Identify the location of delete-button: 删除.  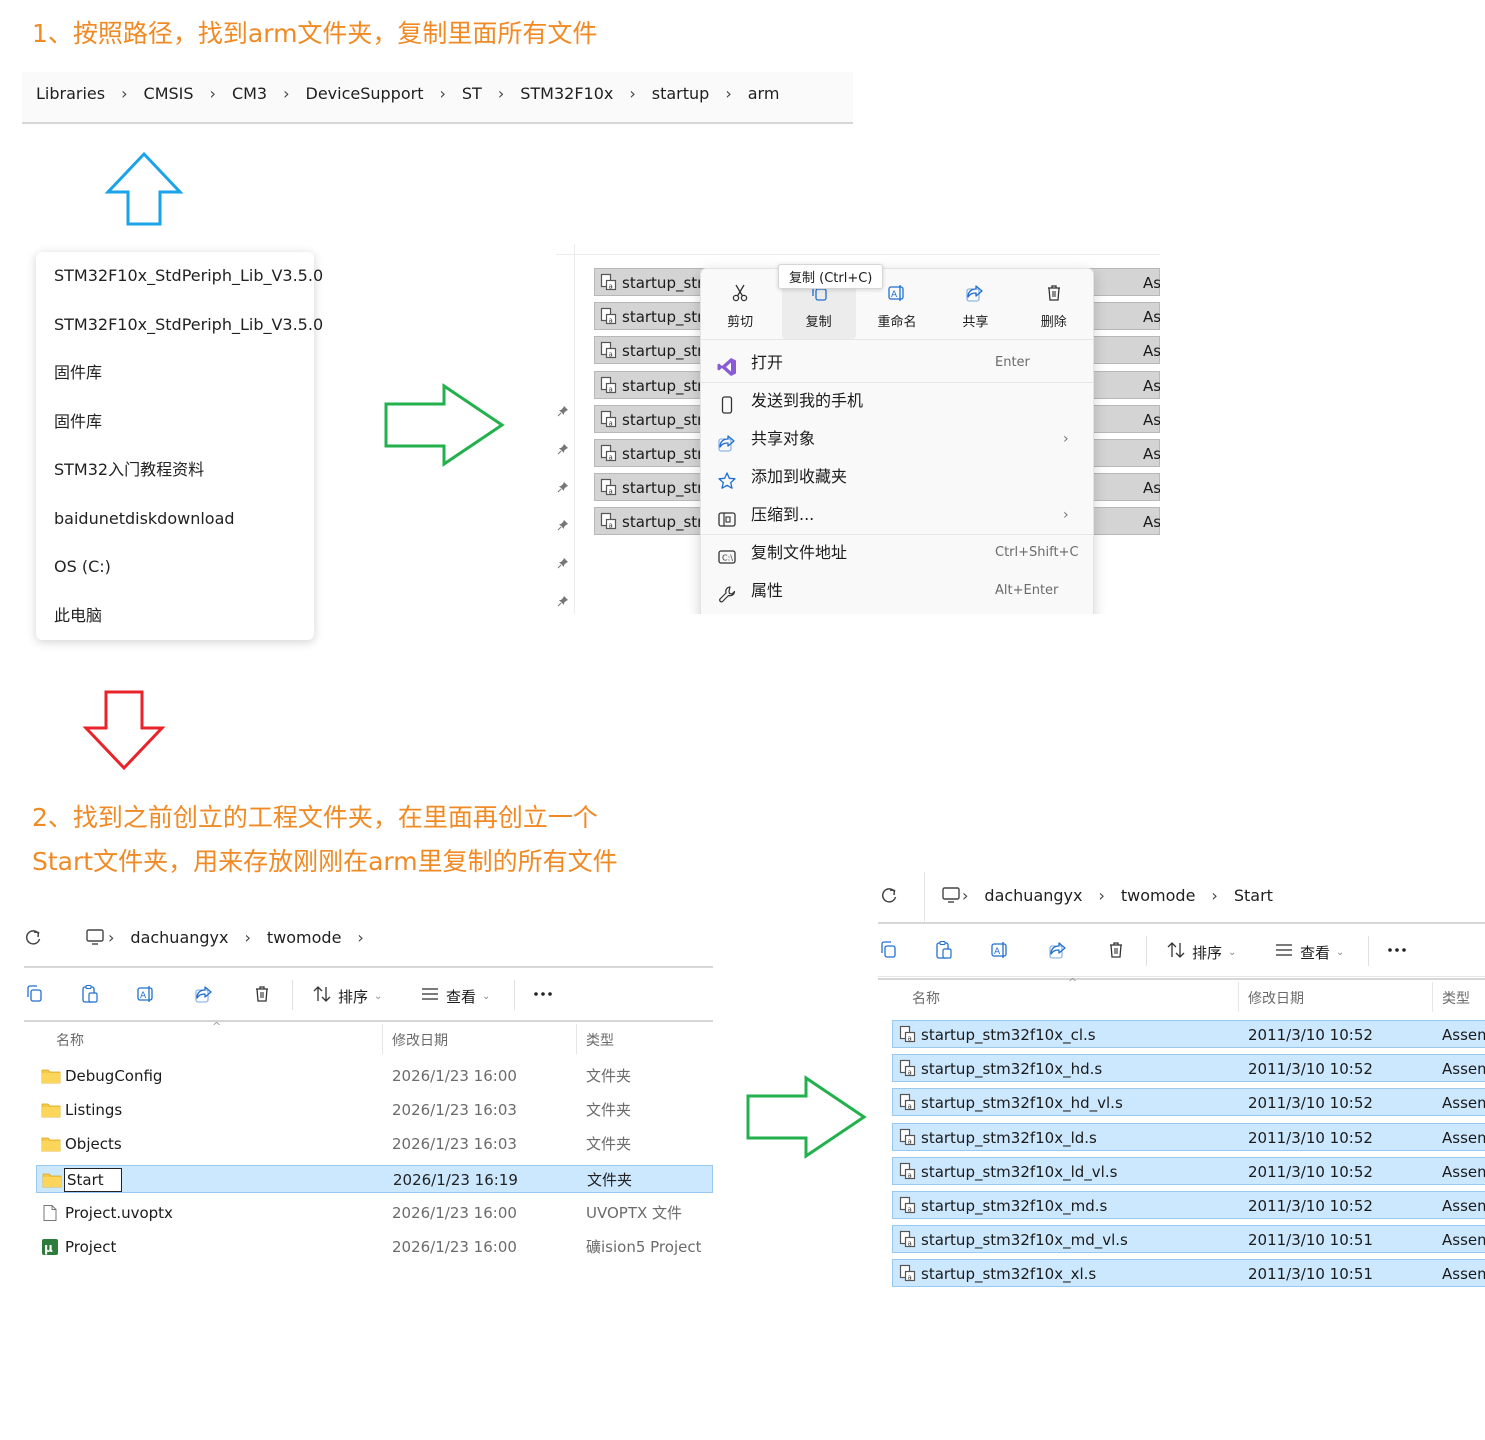
(1054, 304).